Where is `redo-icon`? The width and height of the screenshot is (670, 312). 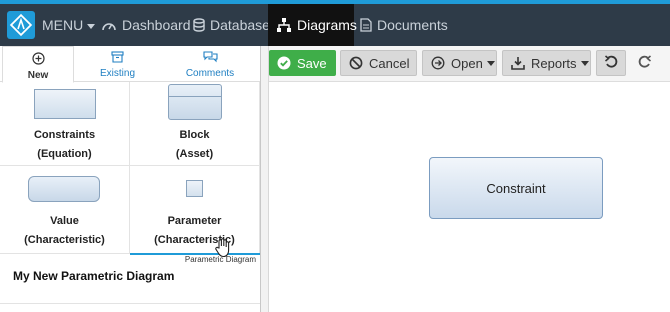
redo-icon is located at coordinates (644, 63).